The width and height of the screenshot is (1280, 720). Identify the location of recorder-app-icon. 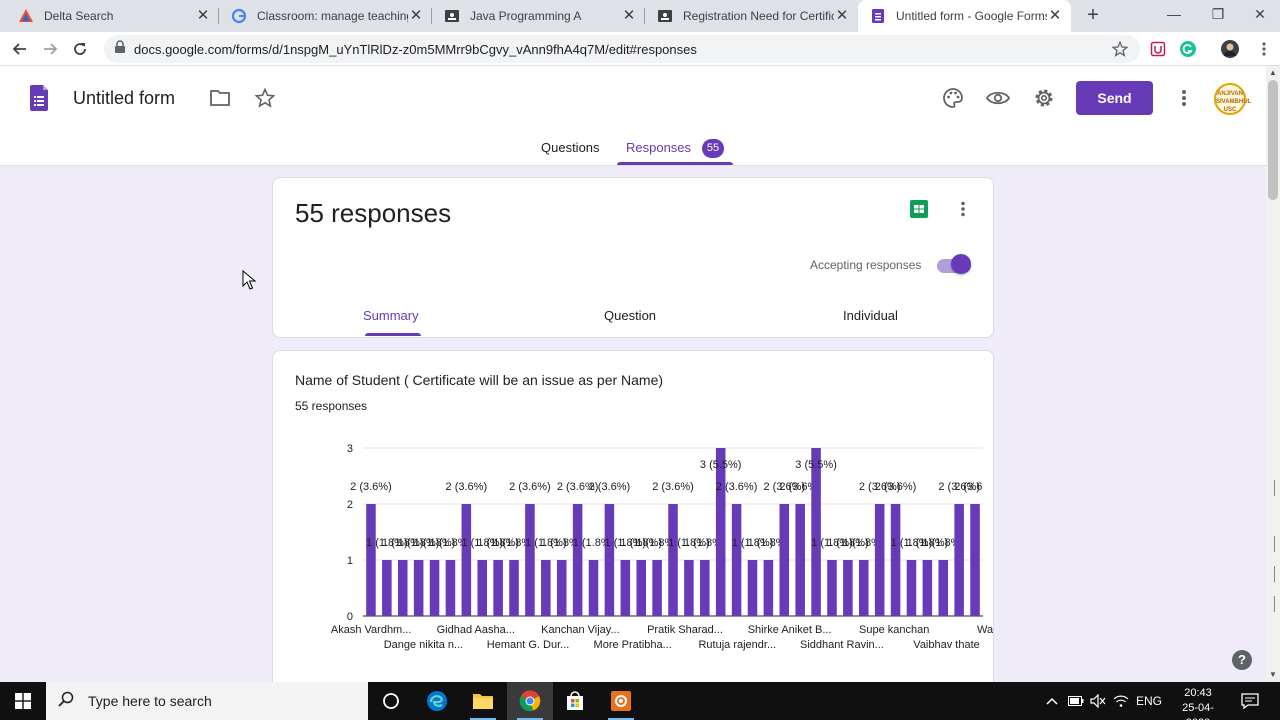
(621, 701).